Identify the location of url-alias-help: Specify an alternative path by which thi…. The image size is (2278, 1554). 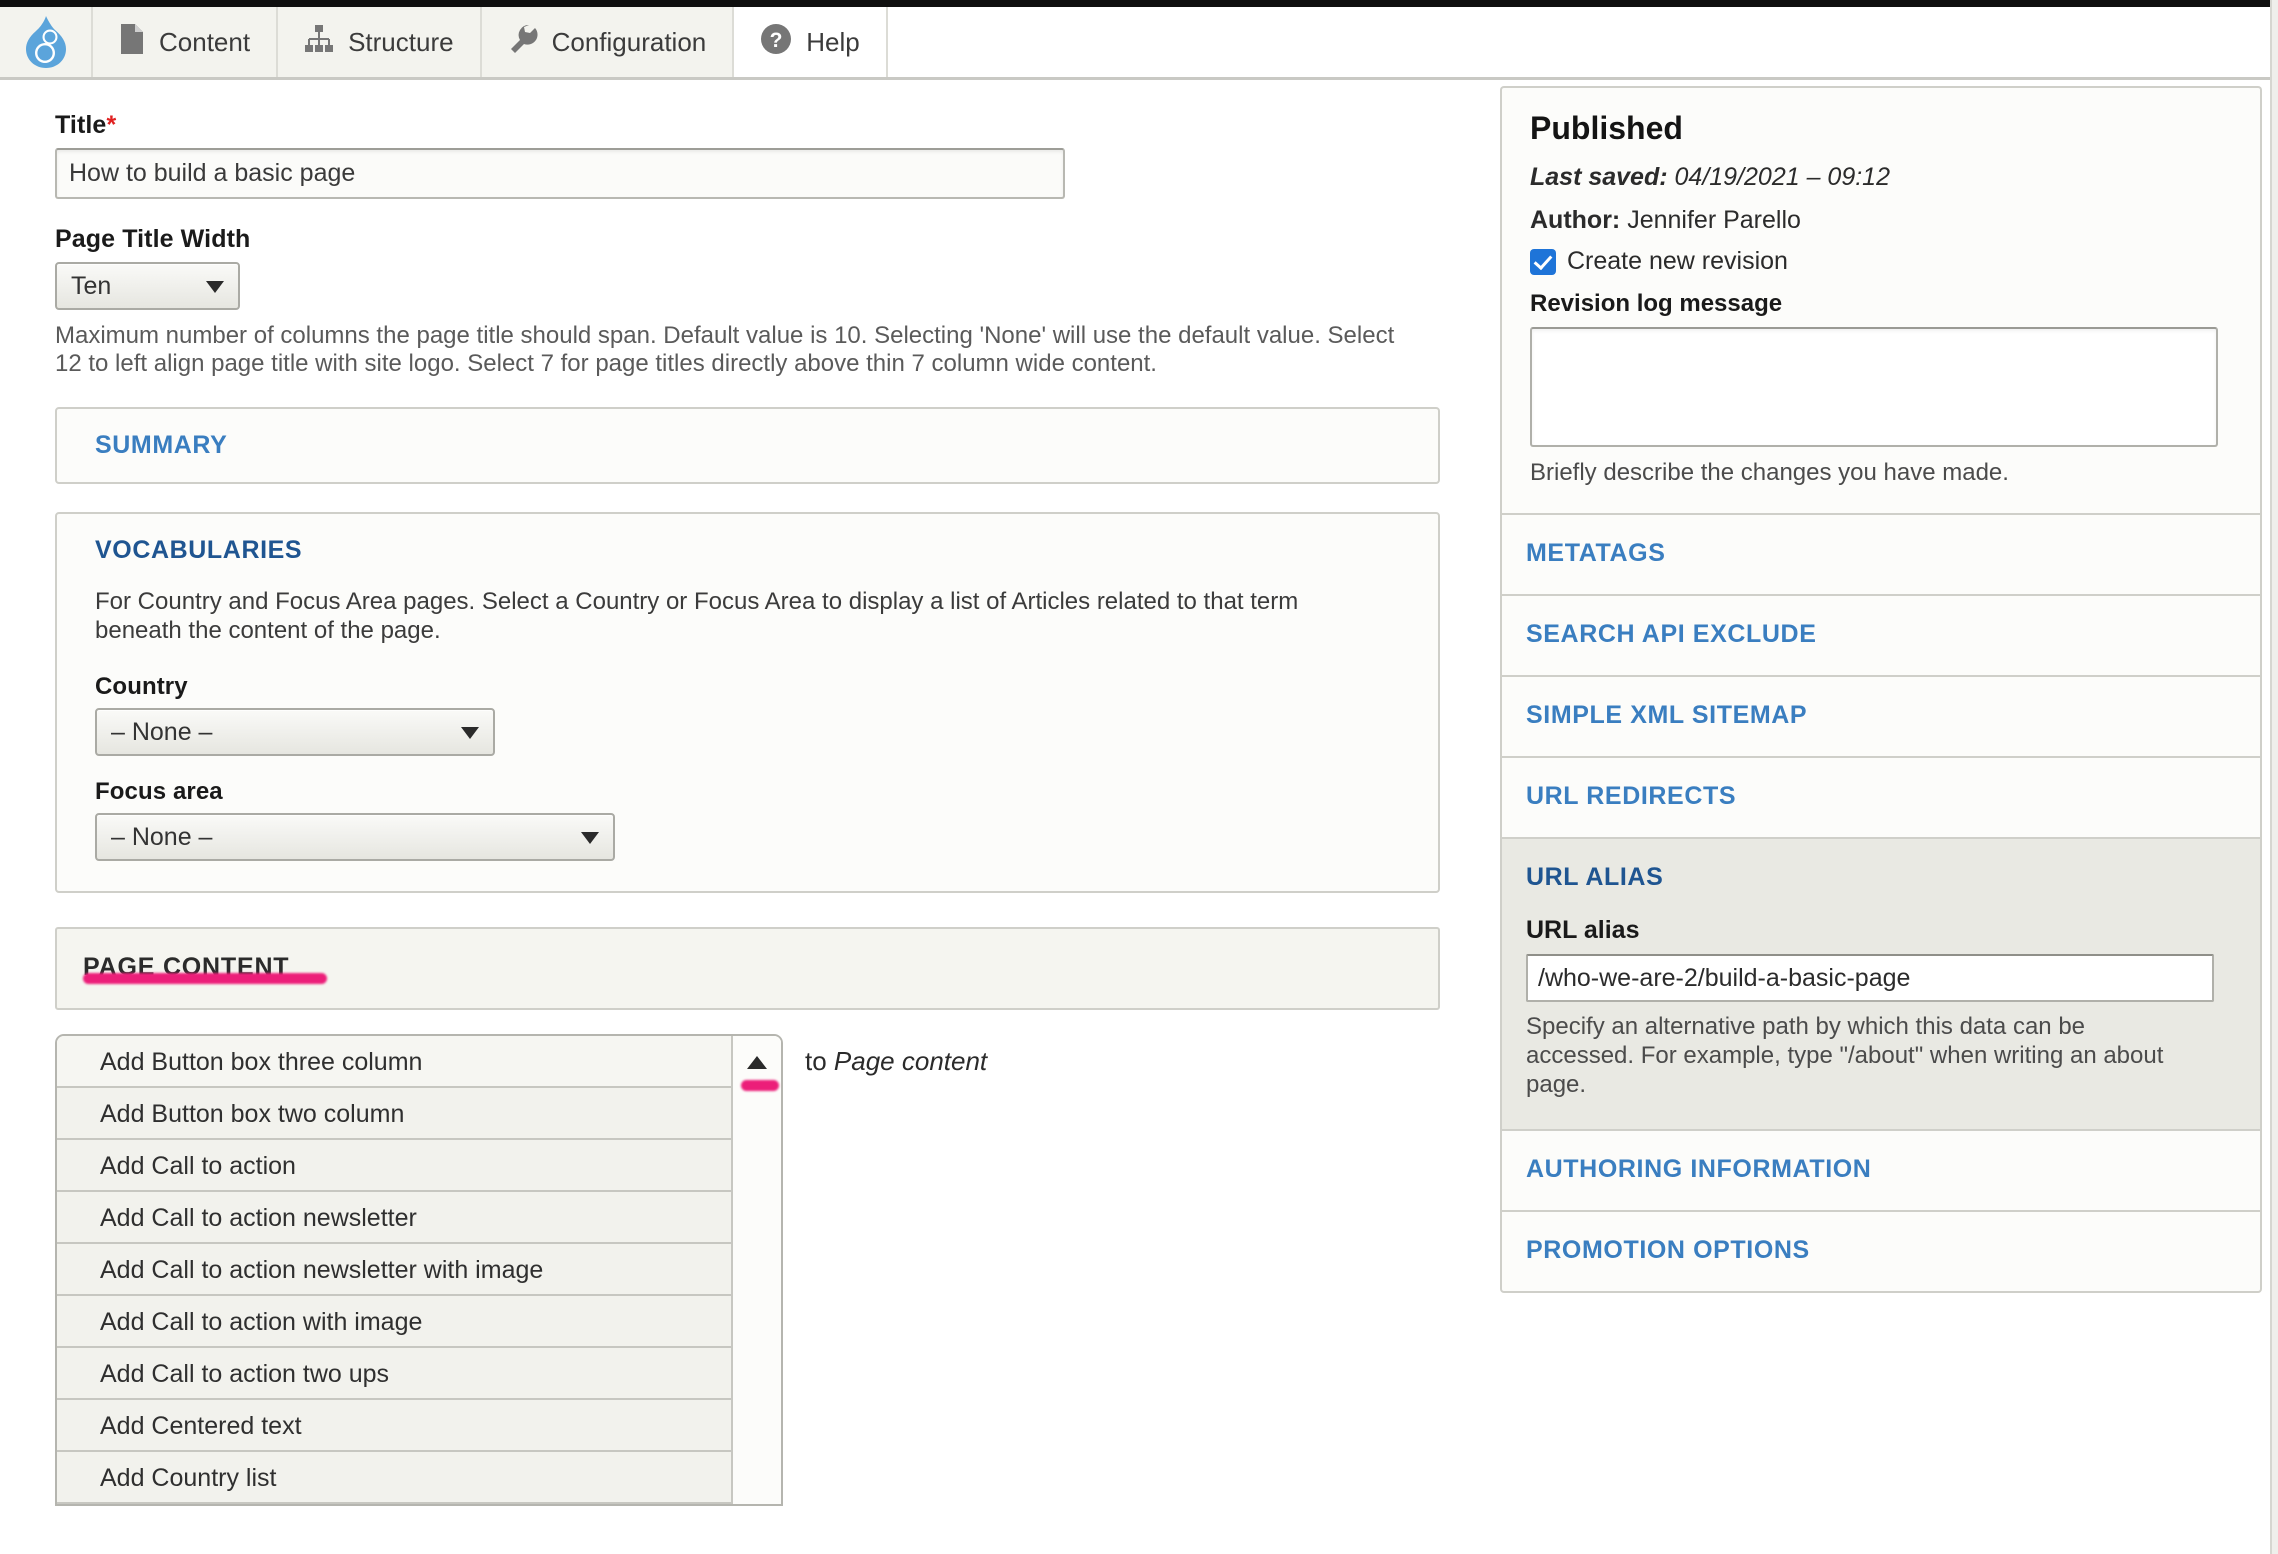
(1845, 1055).